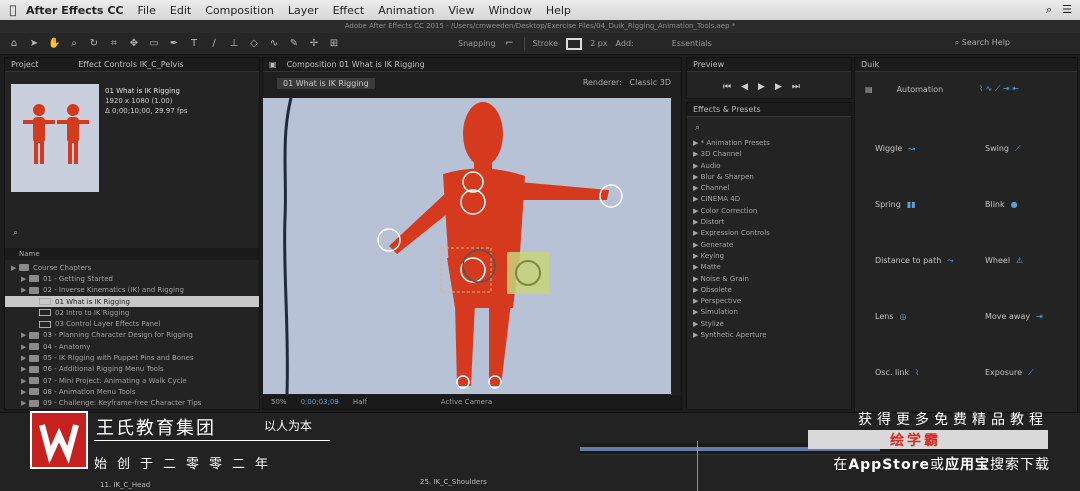  Describe the element at coordinates (132, 301) in the screenshot. I see `project-comp-item: 01 What is IK Rigging` at that location.